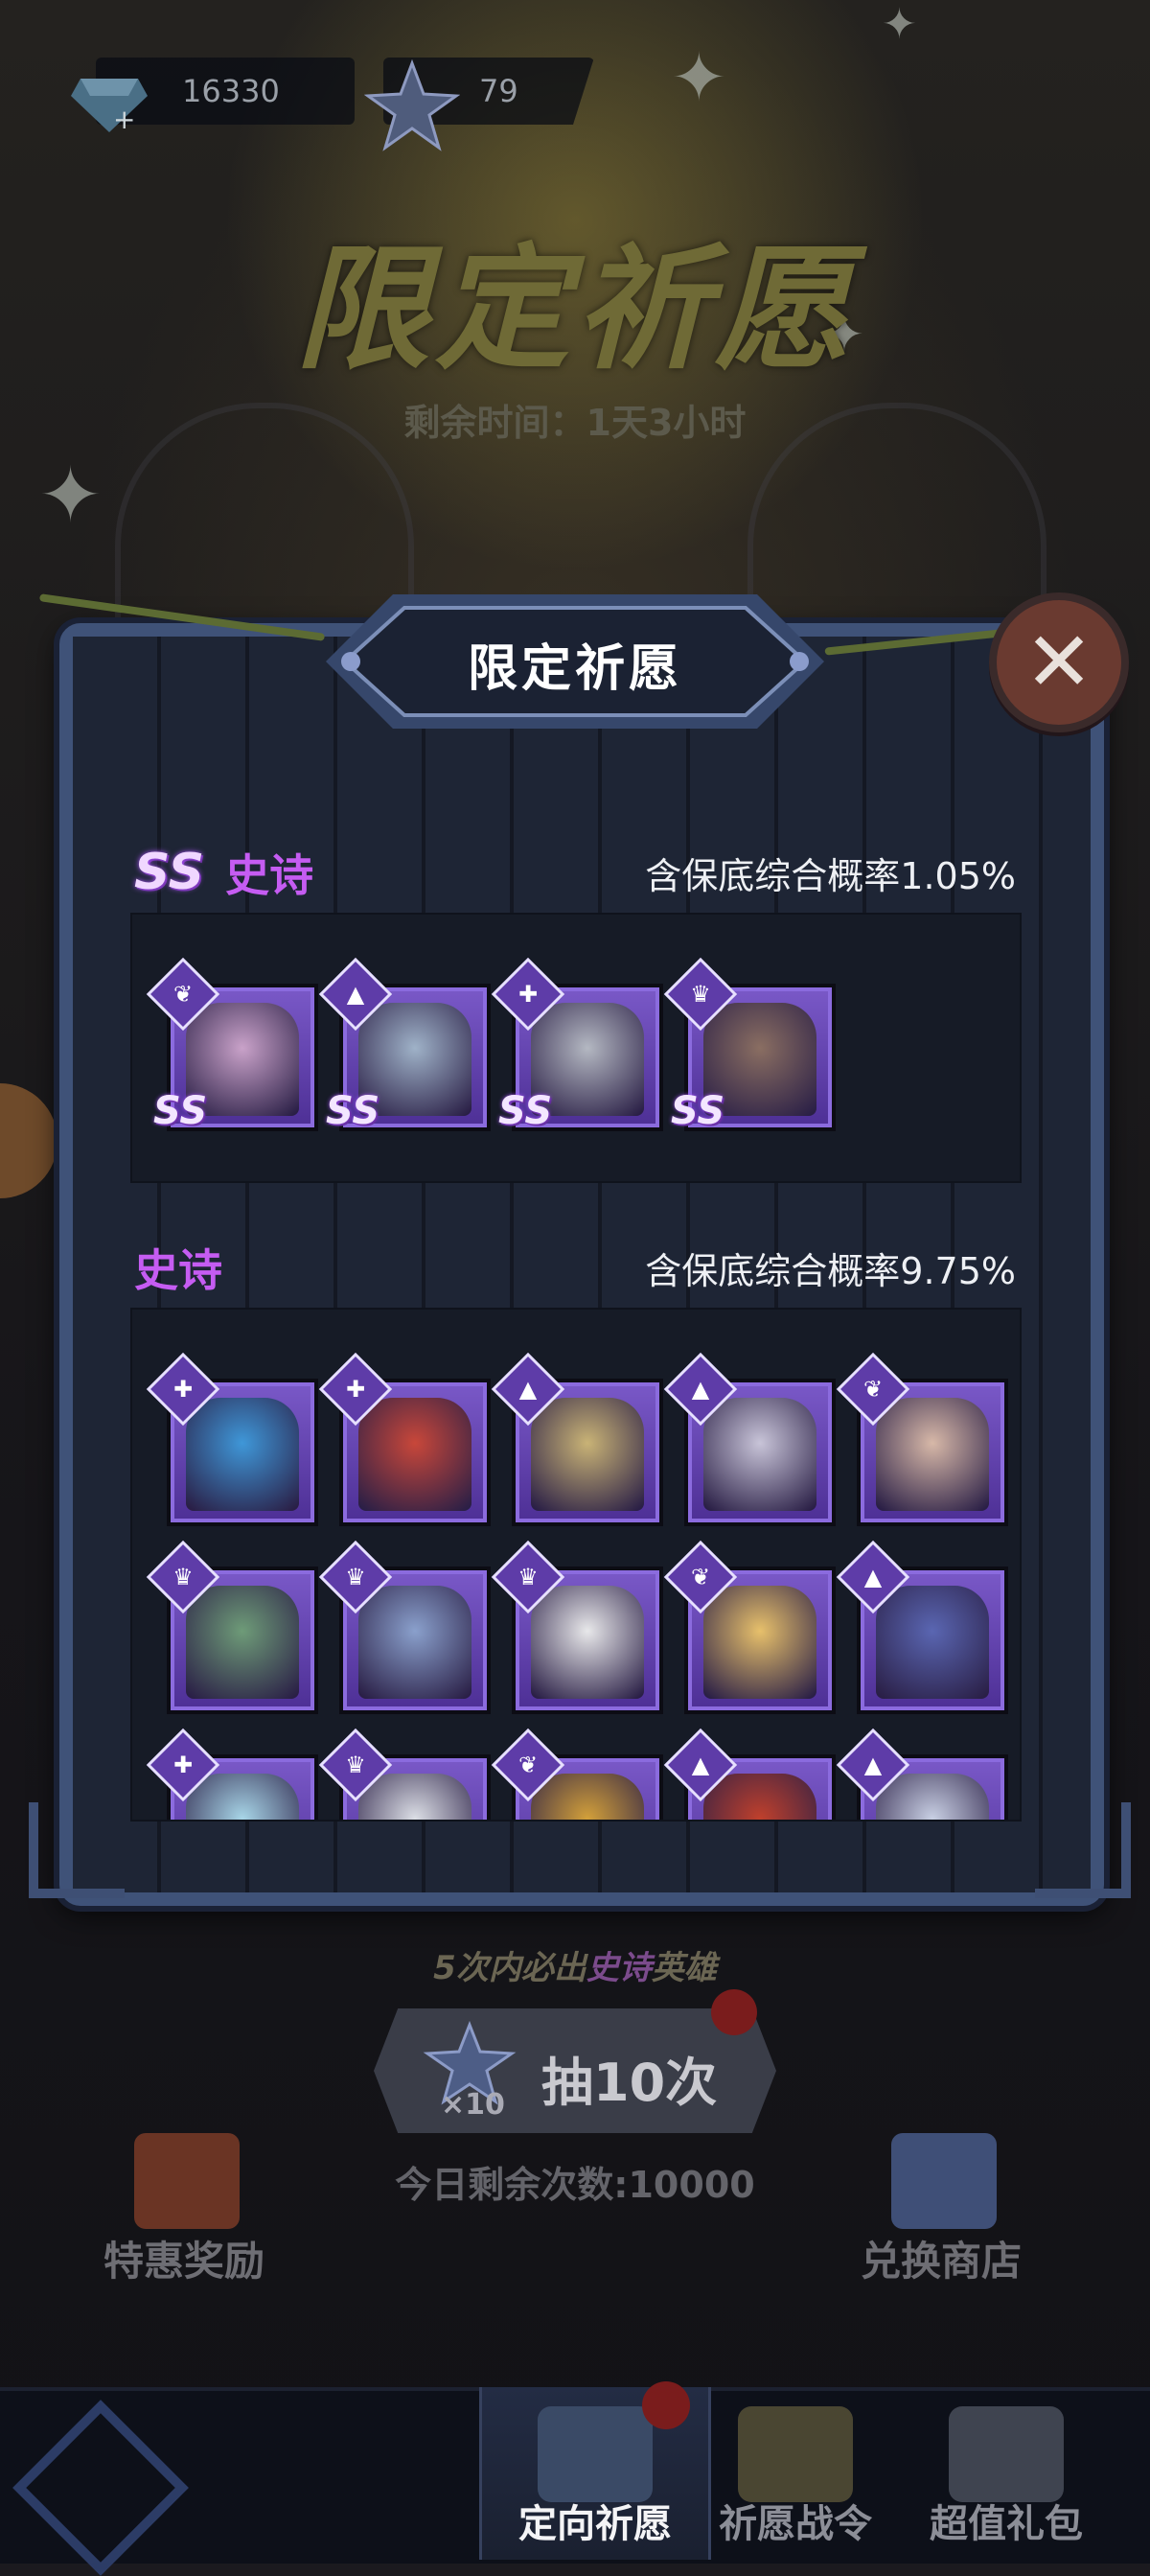 The width and height of the screenshot is (1150, 2576). I want to click on hero-card: ❦ SS, so click(232, 1045).